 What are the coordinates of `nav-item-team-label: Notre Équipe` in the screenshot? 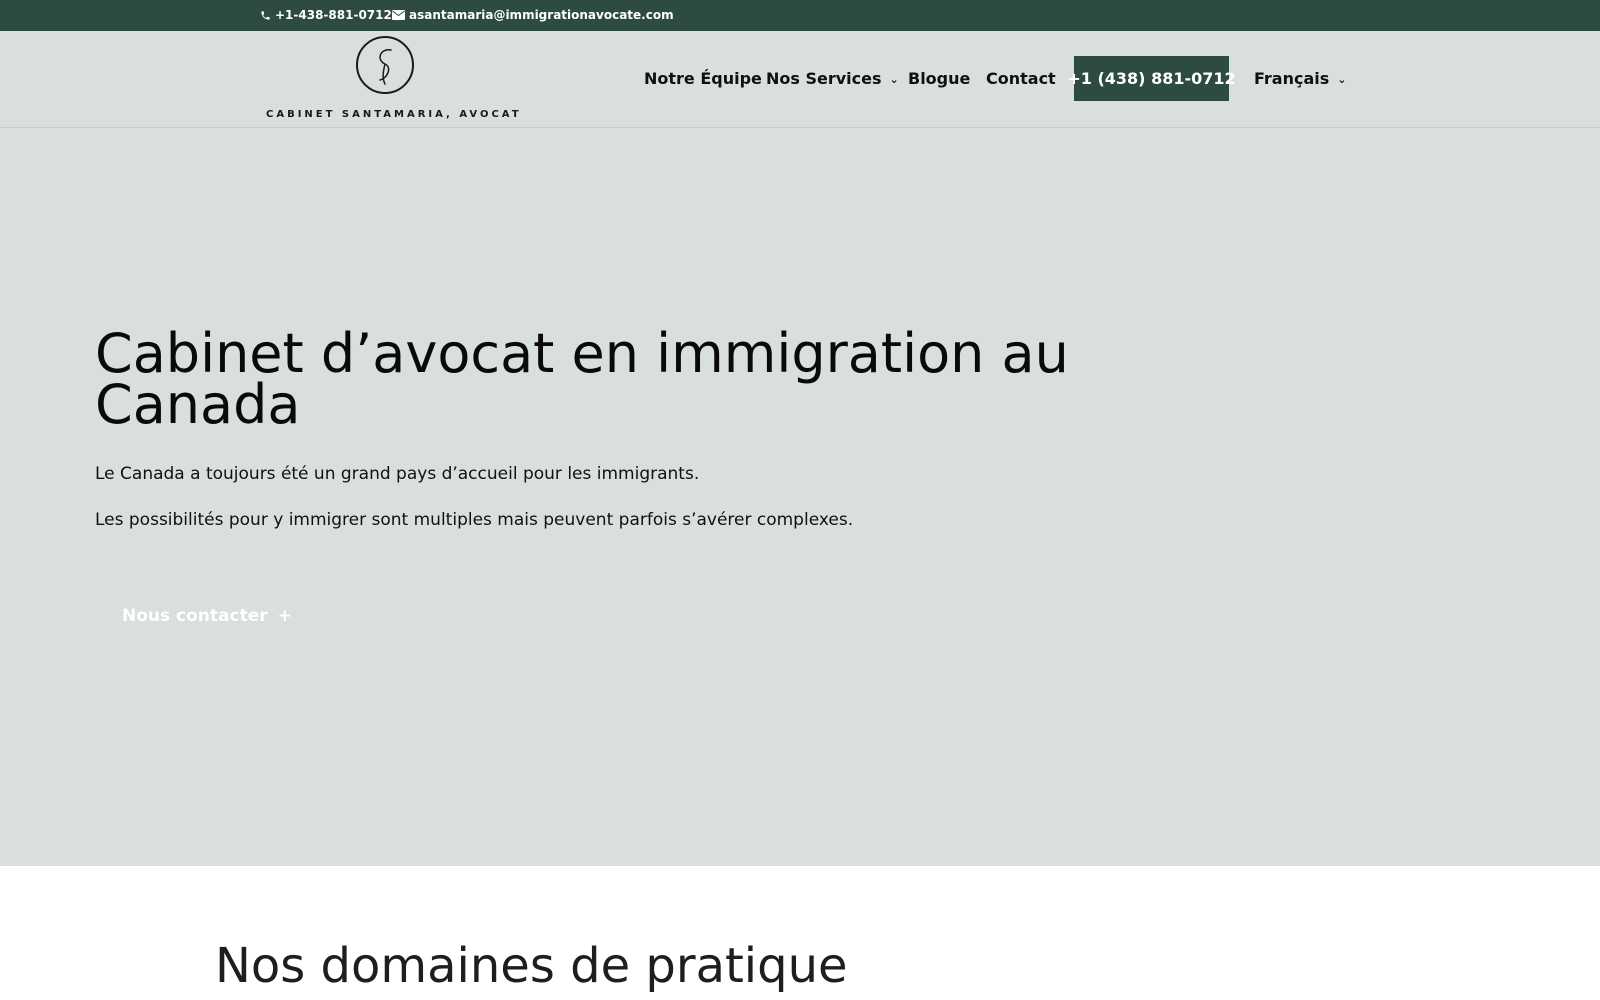 It's located at (703, 78).